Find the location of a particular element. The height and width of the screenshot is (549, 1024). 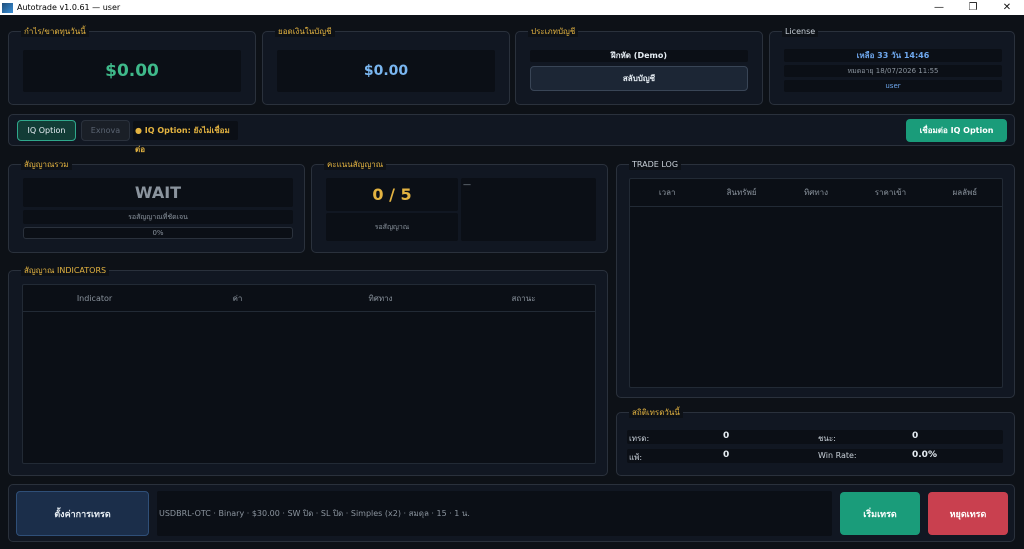

balance-card-title: ยอดเงินในบัญชี is located at coordinates (305, 32).